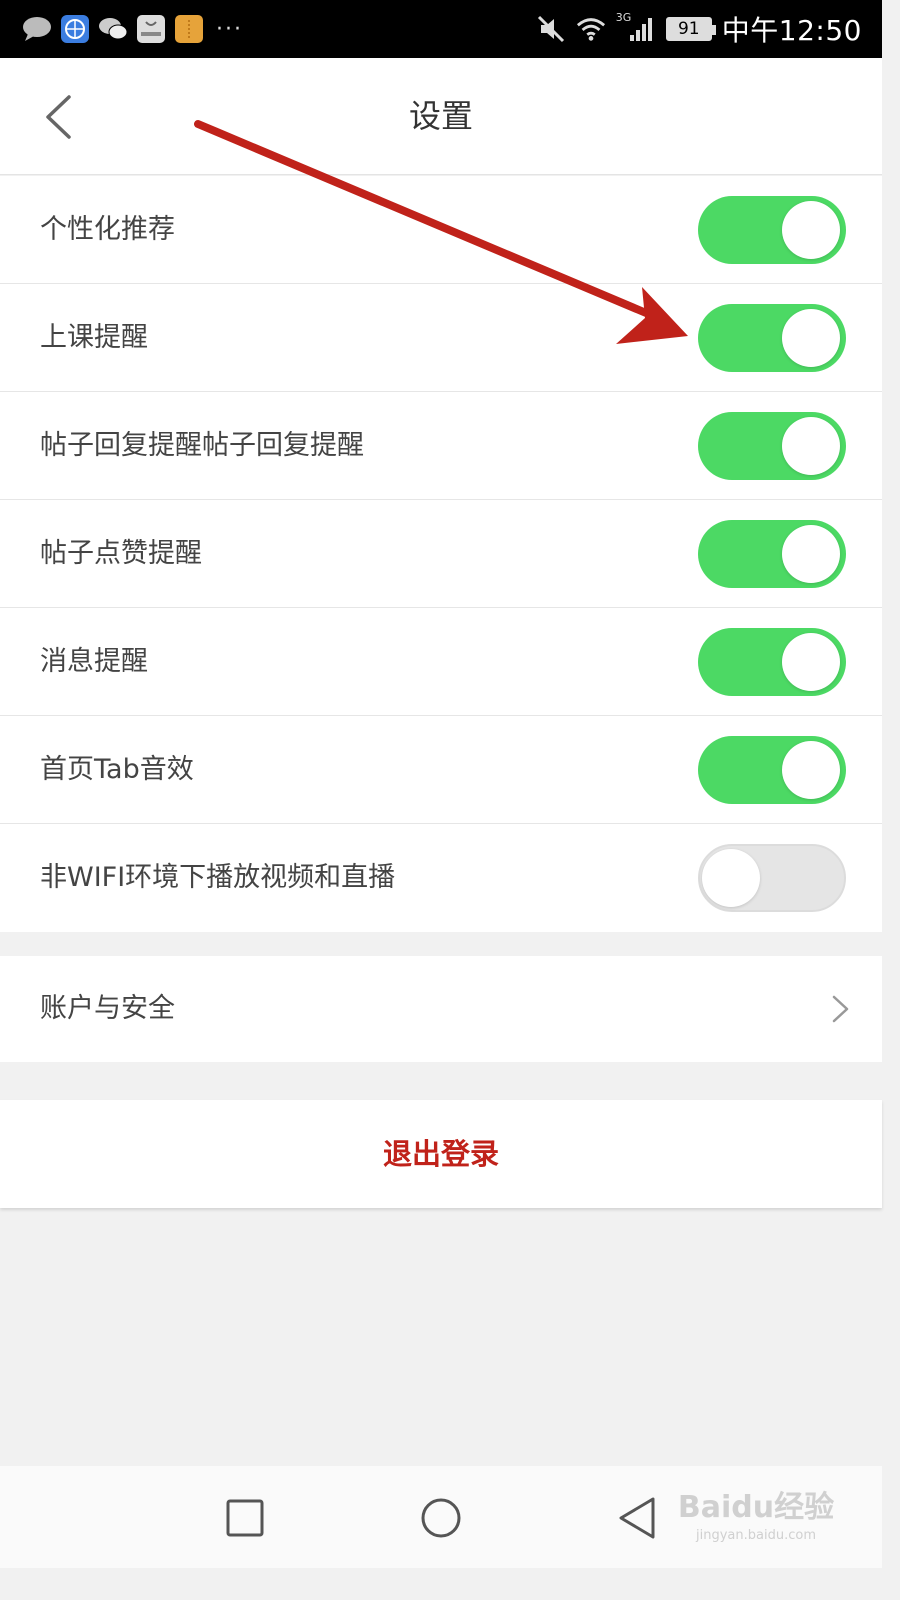 Image resolution: width=900 pixels, height=1600 pixels. What do you see at coordinates (218, 877) in the screenshot?
I see `setting-label: 非WIFI环境下播放视频和直播` at bounding box center [218, 877].